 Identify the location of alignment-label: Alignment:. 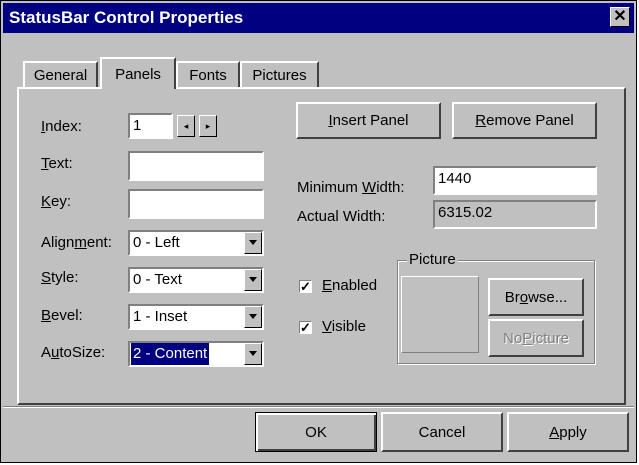
(76, 242).